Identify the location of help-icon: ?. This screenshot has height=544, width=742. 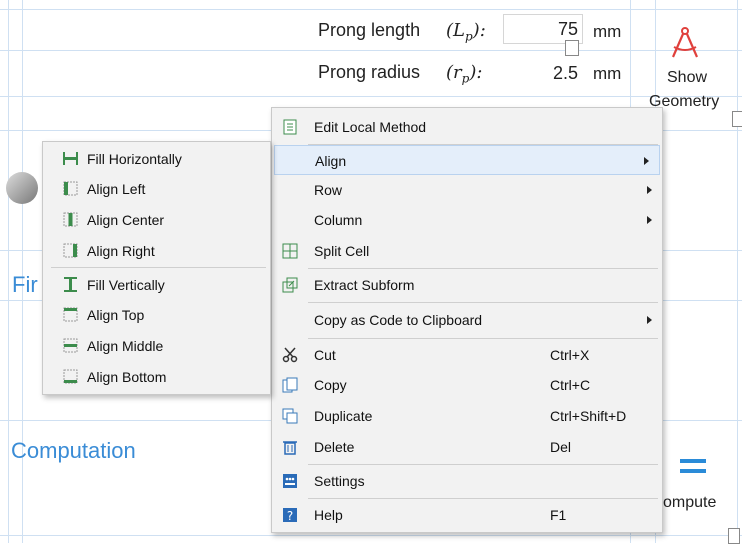
(290, 515).